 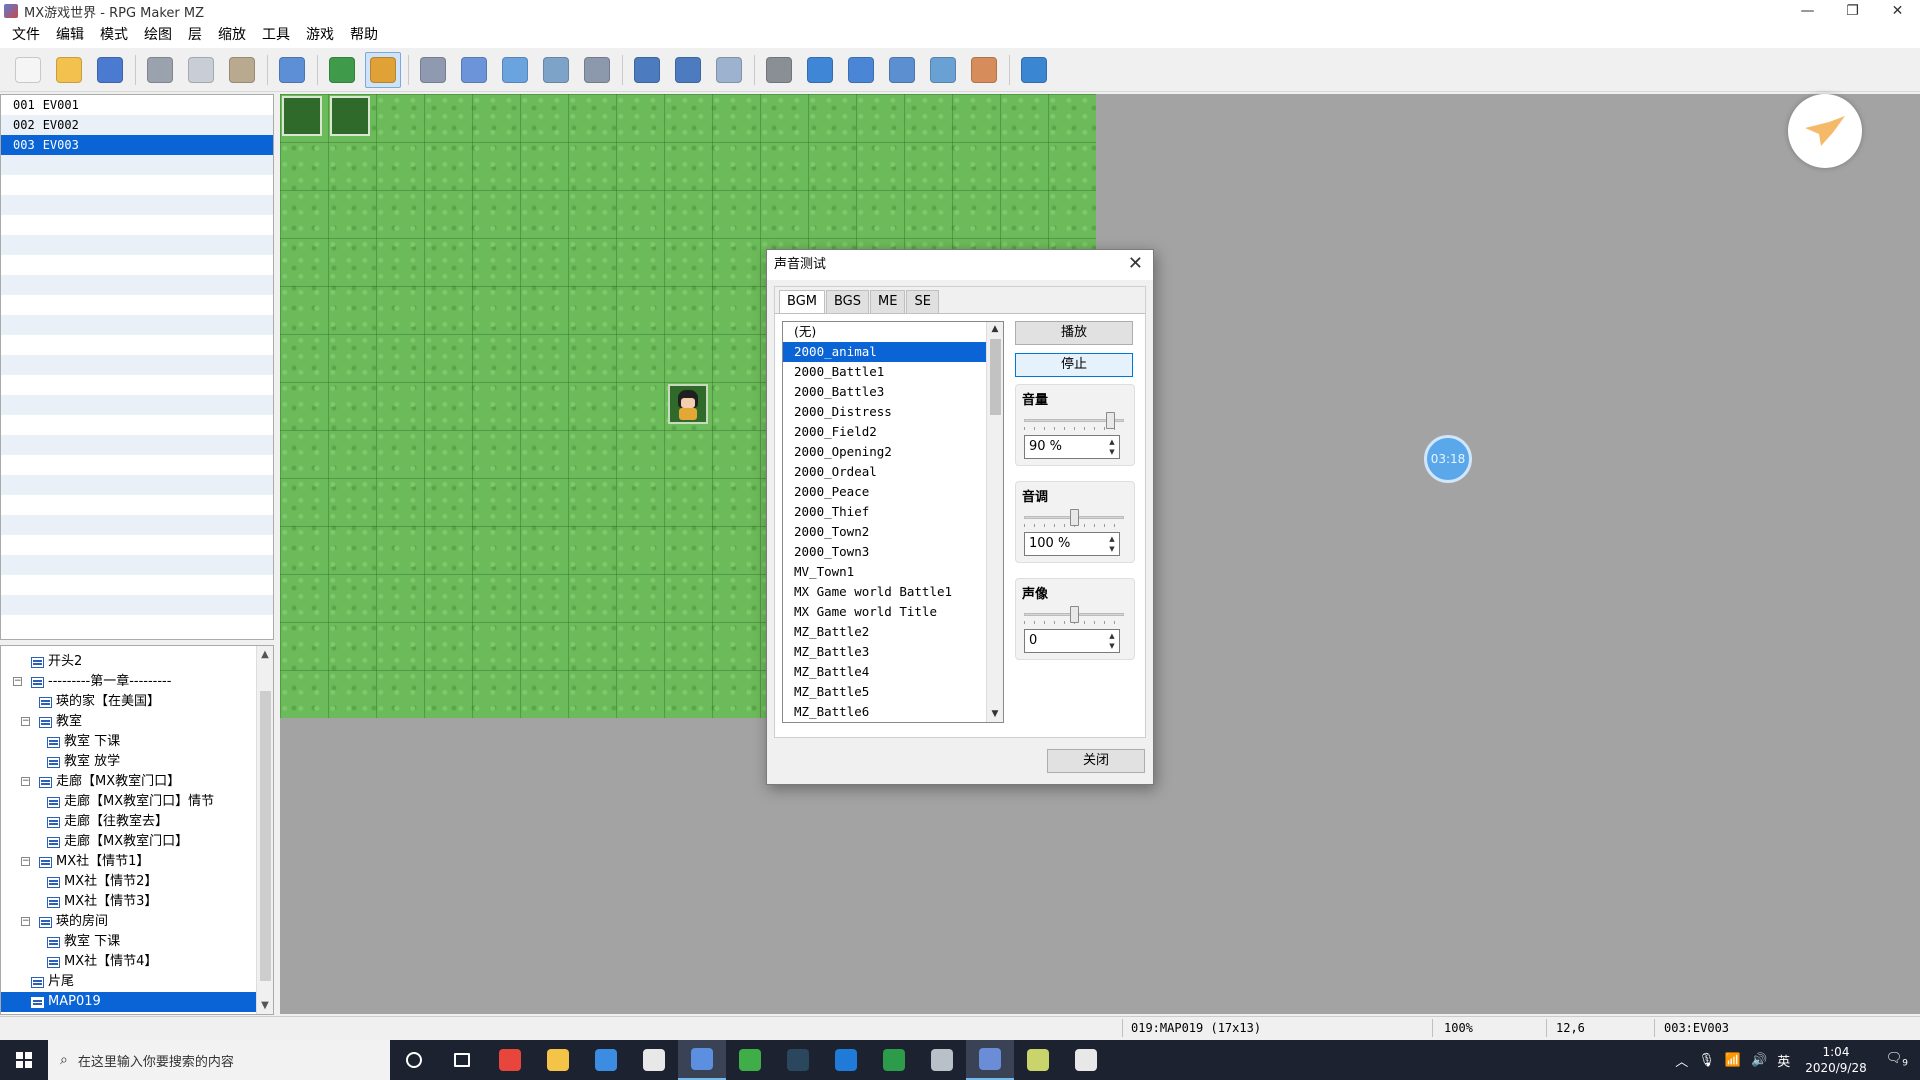 What do you see at coordinates (885, 632) in the screenshot?
I see `audio-file-item: MZ_Battle2` at bounding box center [885, 632].